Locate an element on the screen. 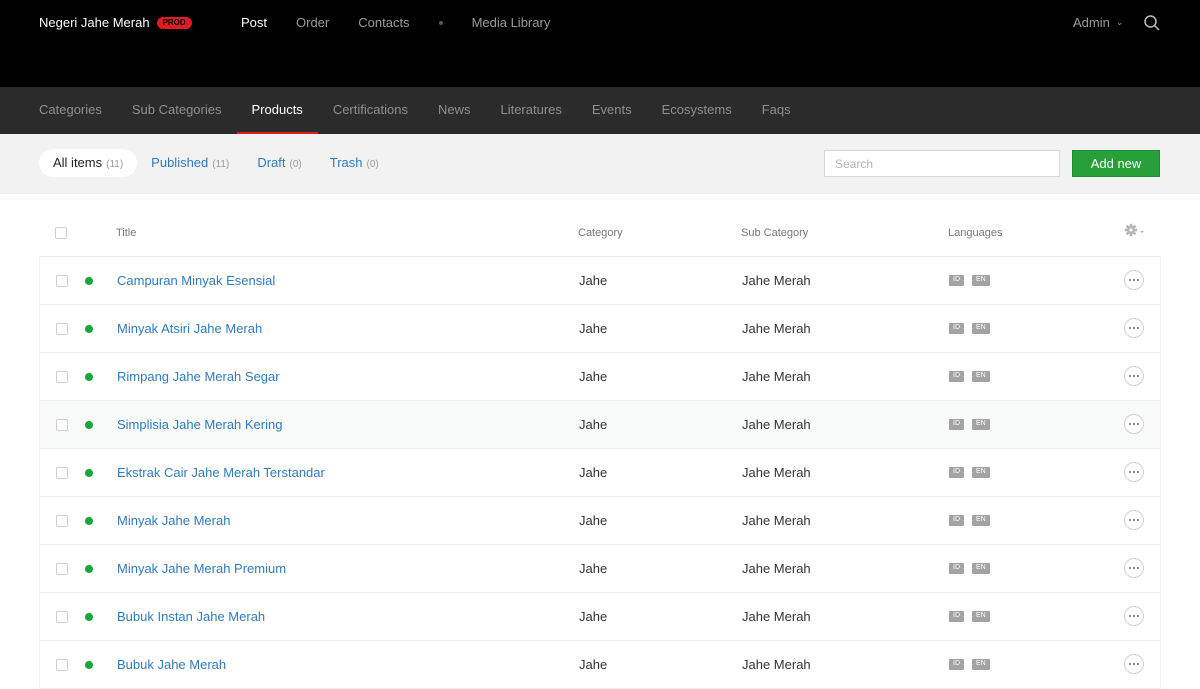  column-header-category: Category is located at coordinates (600, 233).